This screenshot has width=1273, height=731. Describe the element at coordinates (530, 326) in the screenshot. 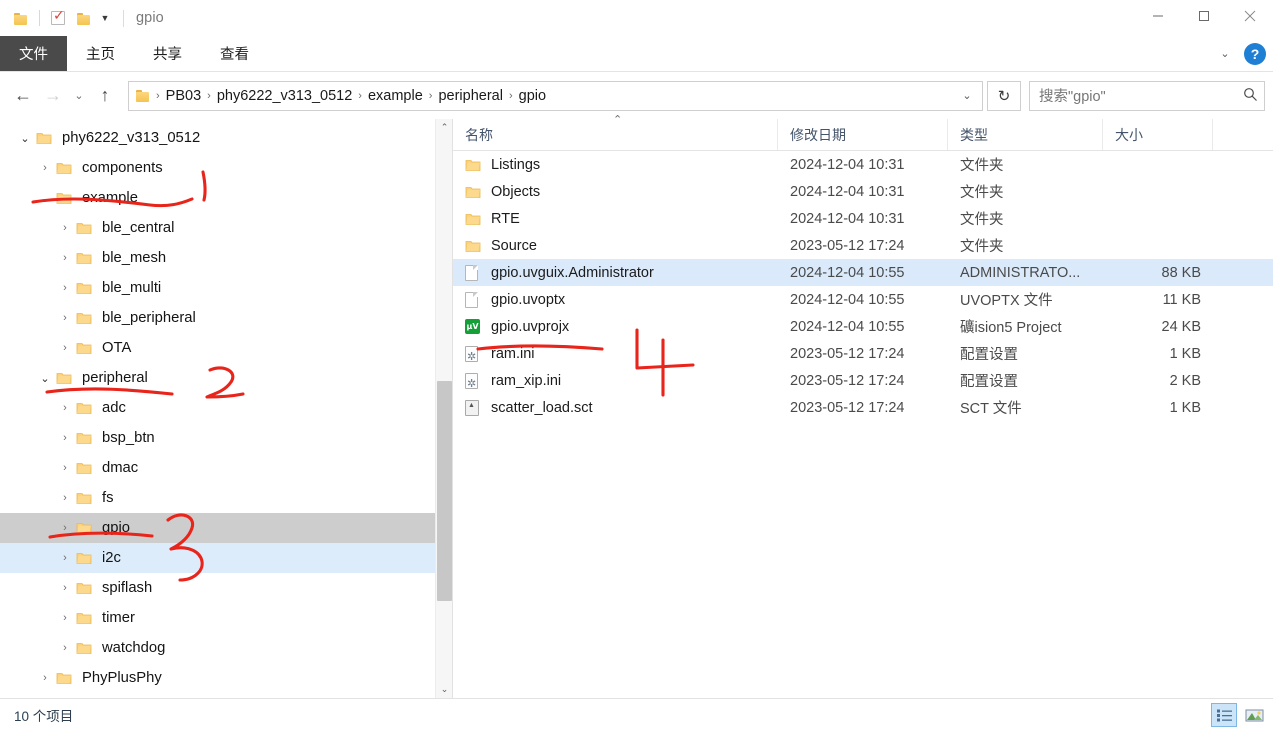

I see `file-name-label: gpio.uvprojx` at that location.